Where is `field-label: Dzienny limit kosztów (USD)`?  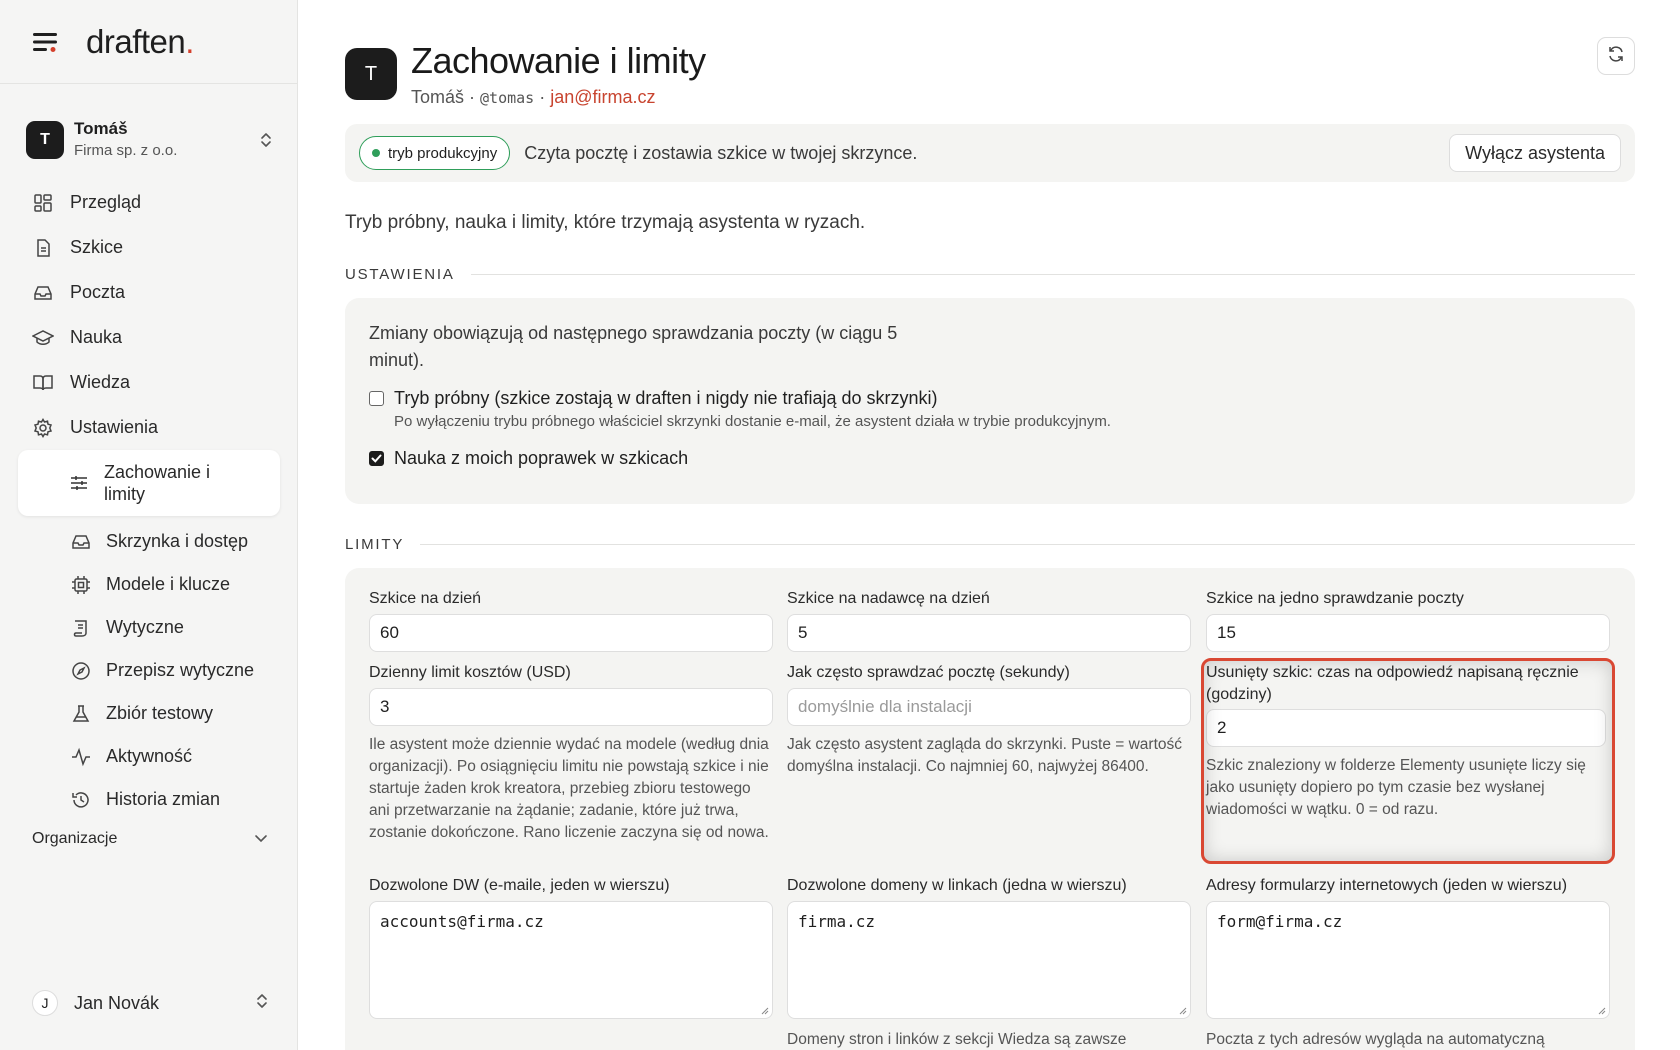 field-label: Dzienny limit kosztów (USD) is located at coordinates (470, 672).